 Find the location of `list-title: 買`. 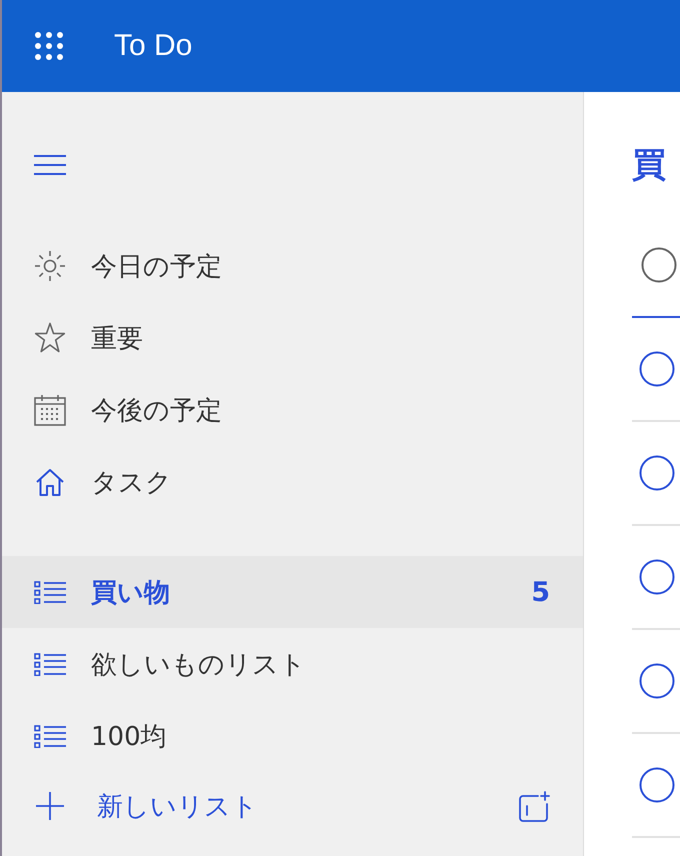

list-title: 買 is located at coordinates (649, 165).